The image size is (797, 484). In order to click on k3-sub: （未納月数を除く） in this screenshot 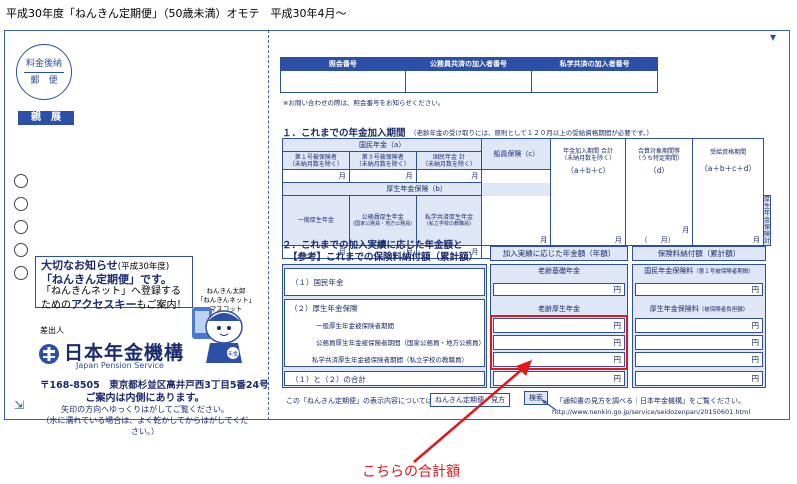, I will do `click(382, 164)`.